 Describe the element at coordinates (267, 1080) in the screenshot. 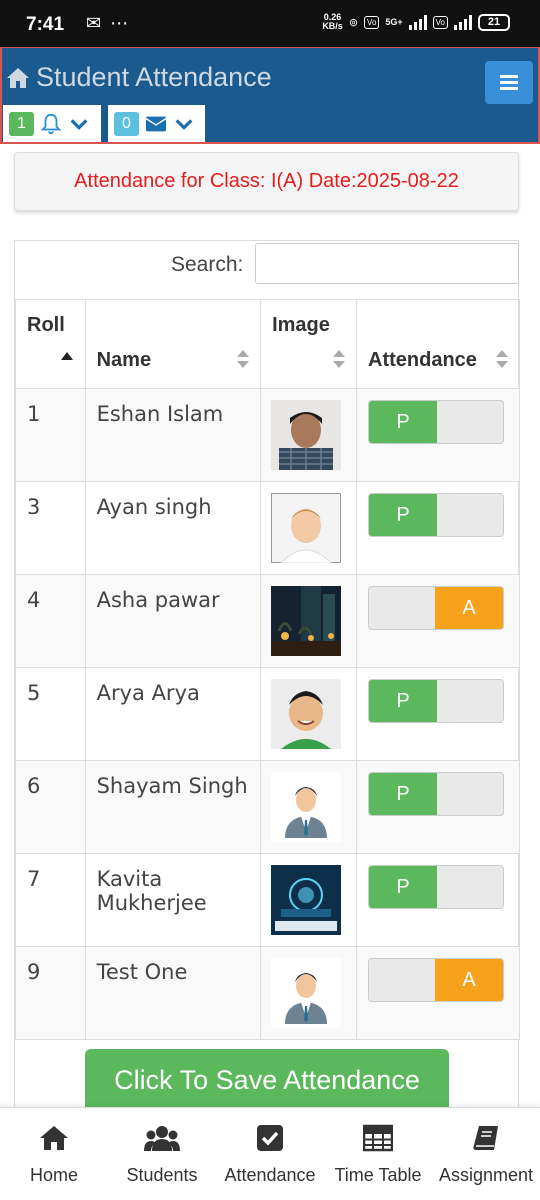

I see `save-attendance-button: Click To Save Attendance` at that location.